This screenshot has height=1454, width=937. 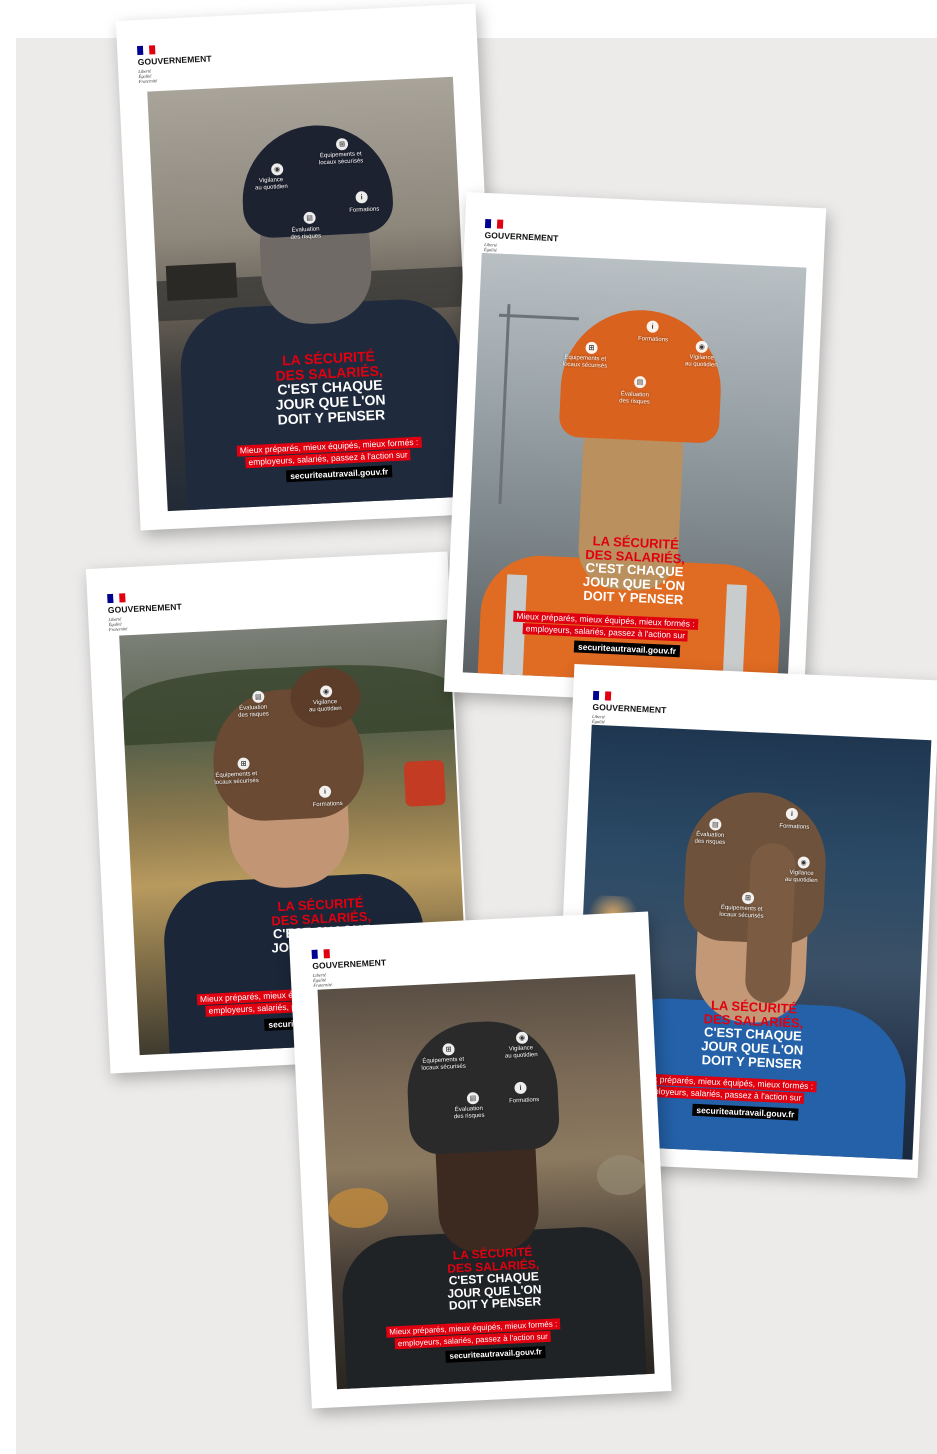 What do you see at coordinates (641, 375) in the screenshot?
I see `hard-hat` at bounding box center [641, 375].